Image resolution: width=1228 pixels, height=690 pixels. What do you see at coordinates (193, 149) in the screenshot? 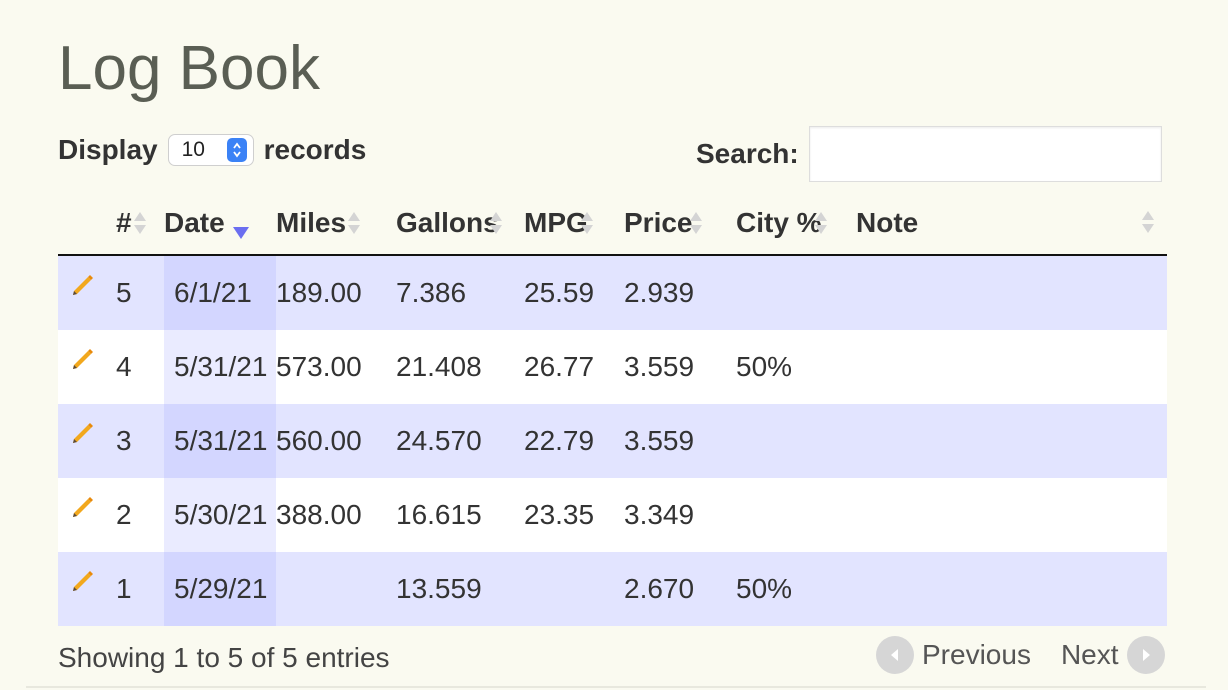
I see `records-per-page-value: 10` at bounding box center [193, 149].